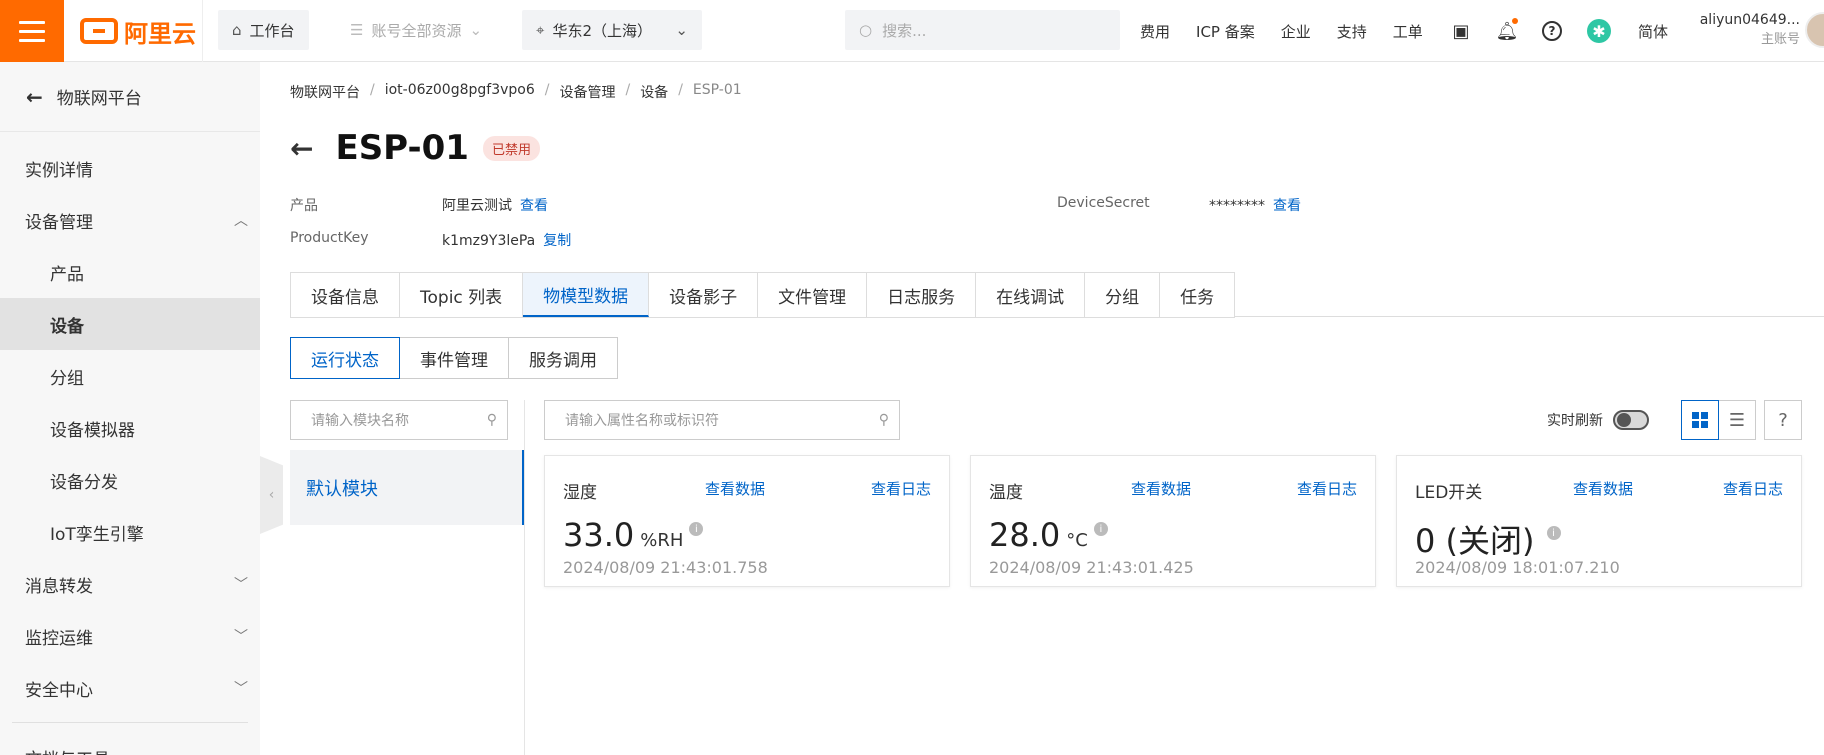 The image size is (1824, 755). Describe the element at coordinates (329, 238) in the screenshot. I see `productkey-label: ProductKey` at that location.